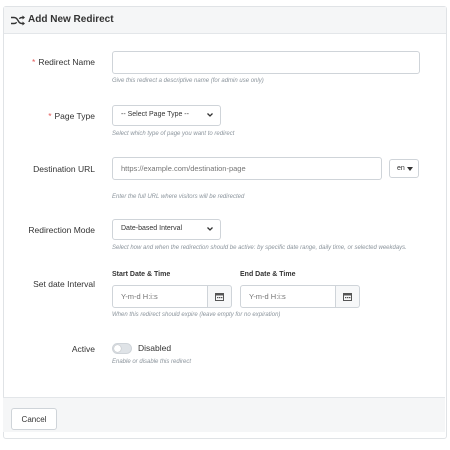 This screenshot has height=450, width=450. I want to click on start-date-label: Start Date & Time, so click(141, 274).